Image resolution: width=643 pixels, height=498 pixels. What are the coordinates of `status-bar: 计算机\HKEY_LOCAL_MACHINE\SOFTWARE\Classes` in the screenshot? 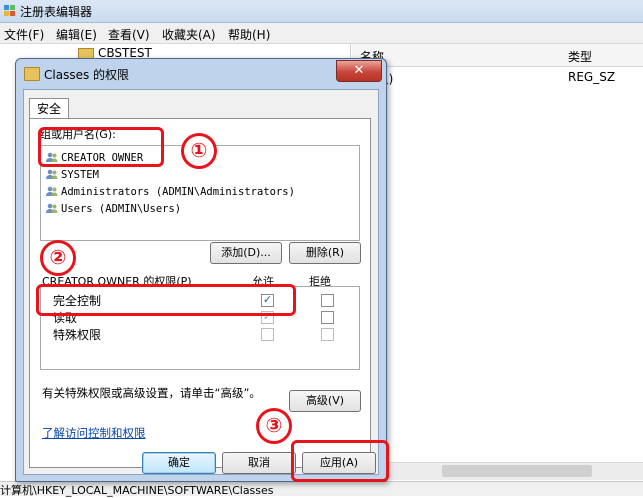 It's located at (321, 489).